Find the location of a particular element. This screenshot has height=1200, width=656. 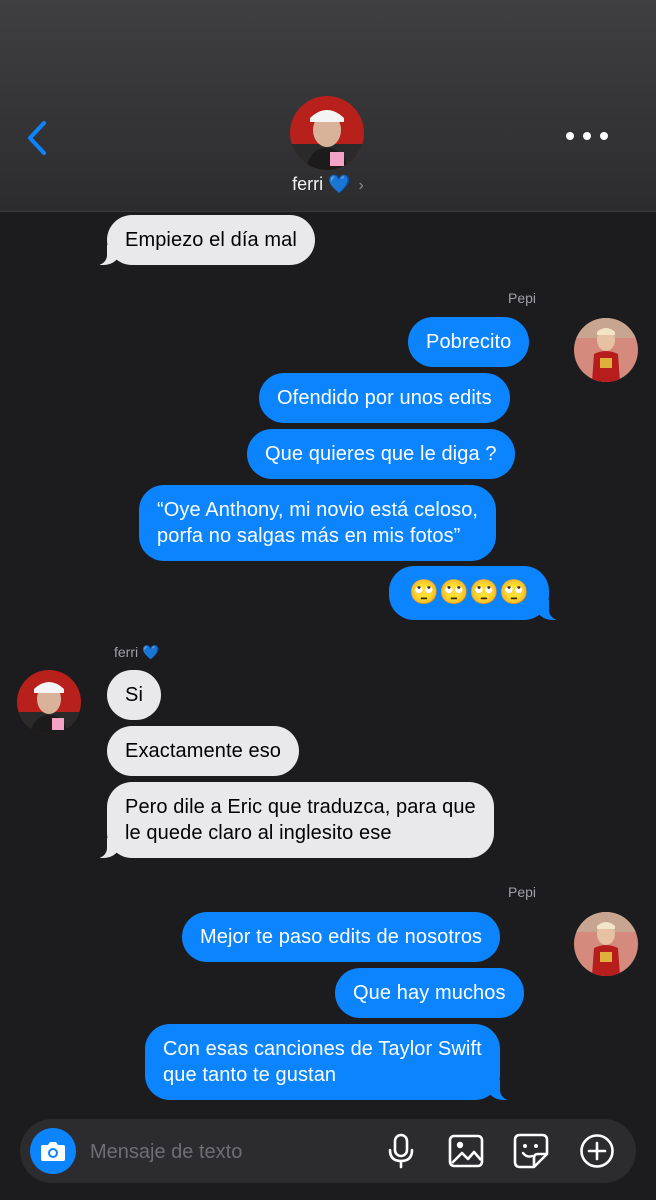

message-text: Empiezo el día mal is located at coordinates (211, 240).